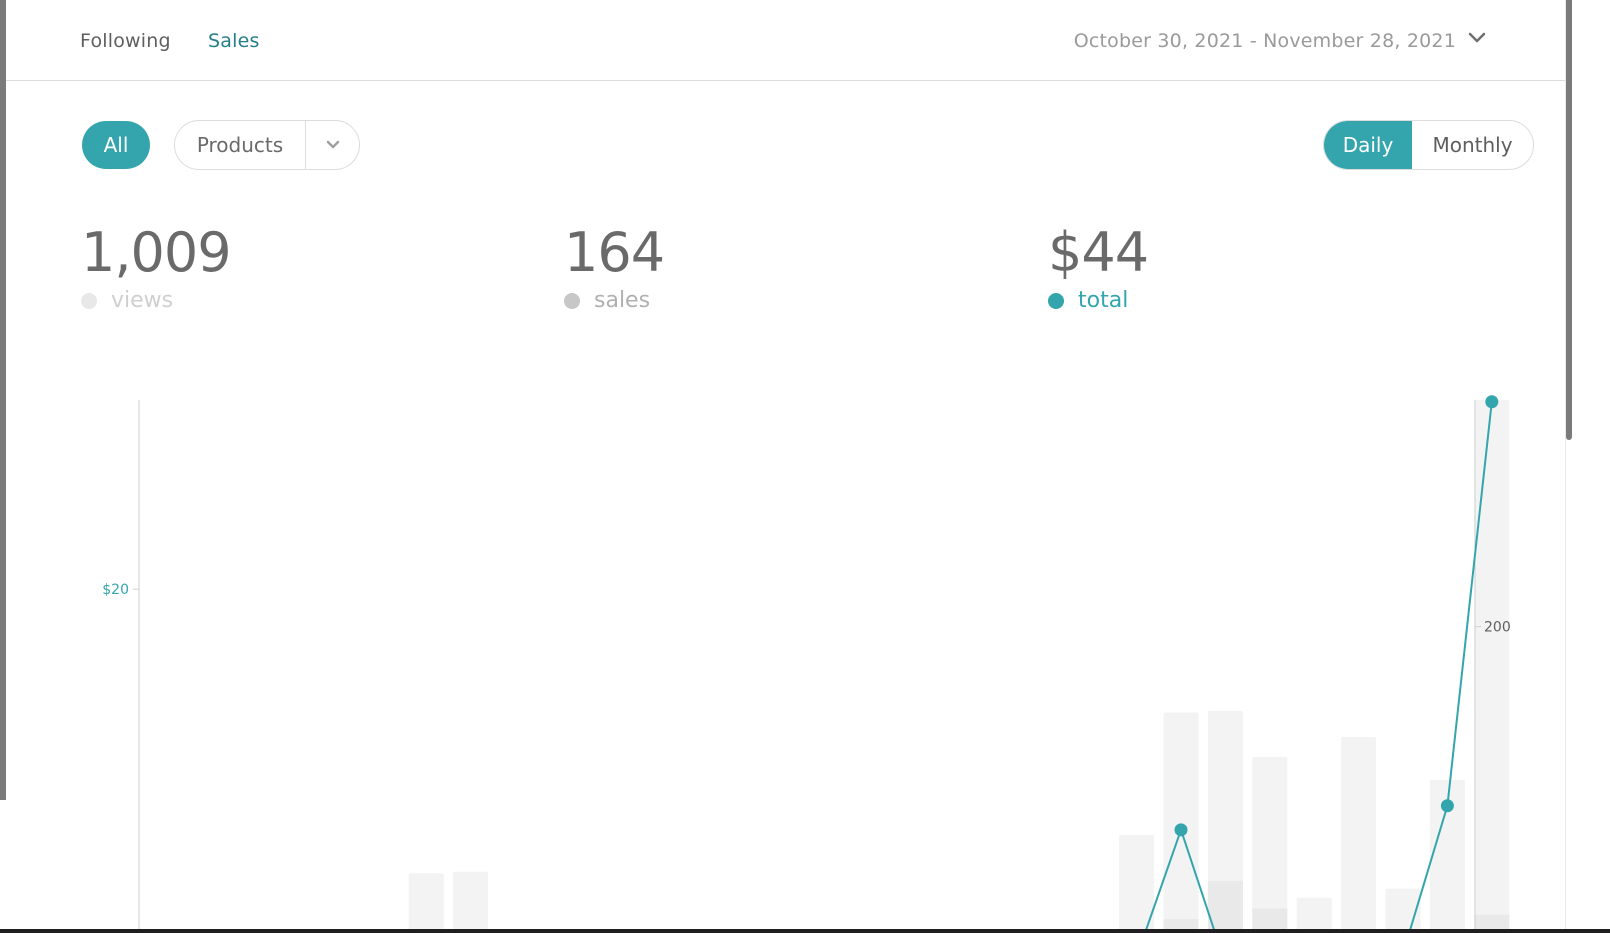  I want to click on sales-dot-icon, so click(572, 300).